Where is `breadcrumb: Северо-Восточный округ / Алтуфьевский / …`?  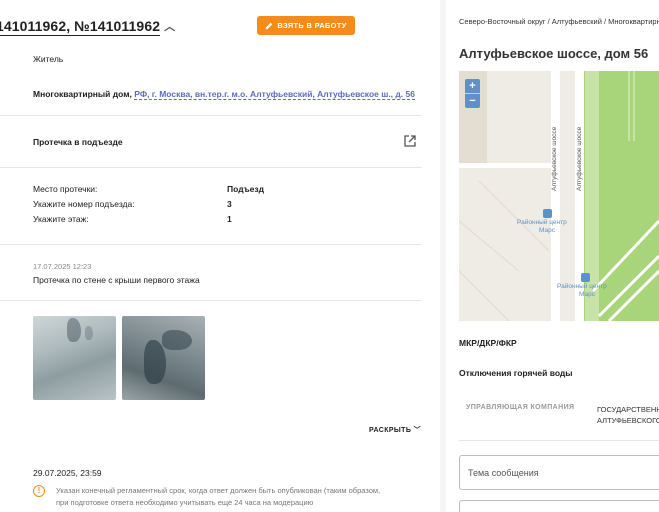
breadcrumb: Северо-Восточный округ / Алтуфьевский / … is located at coordinates (559, 21).